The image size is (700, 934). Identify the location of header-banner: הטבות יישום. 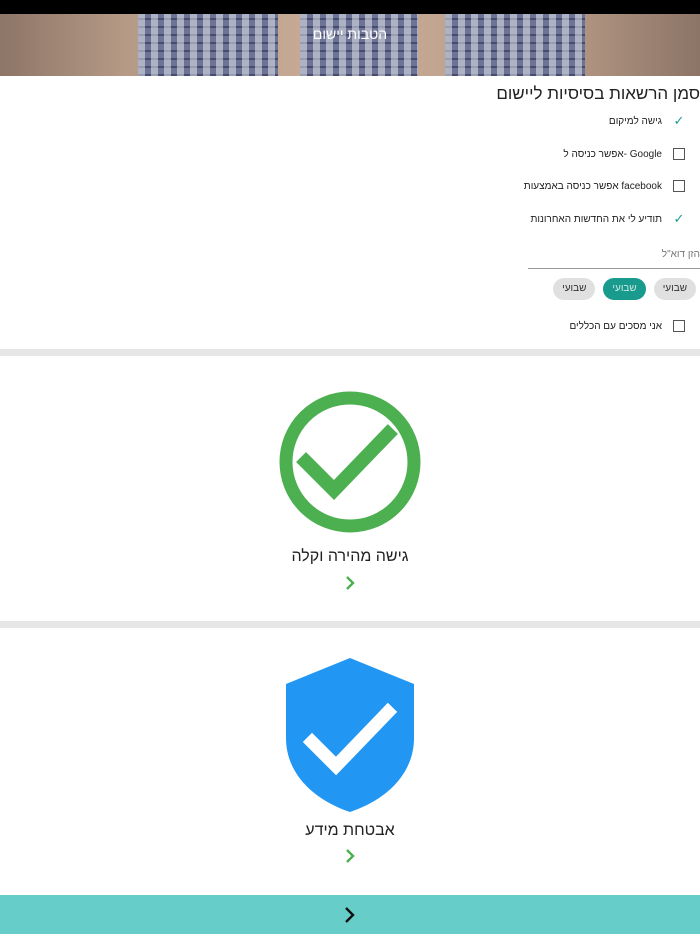
(350, 45).